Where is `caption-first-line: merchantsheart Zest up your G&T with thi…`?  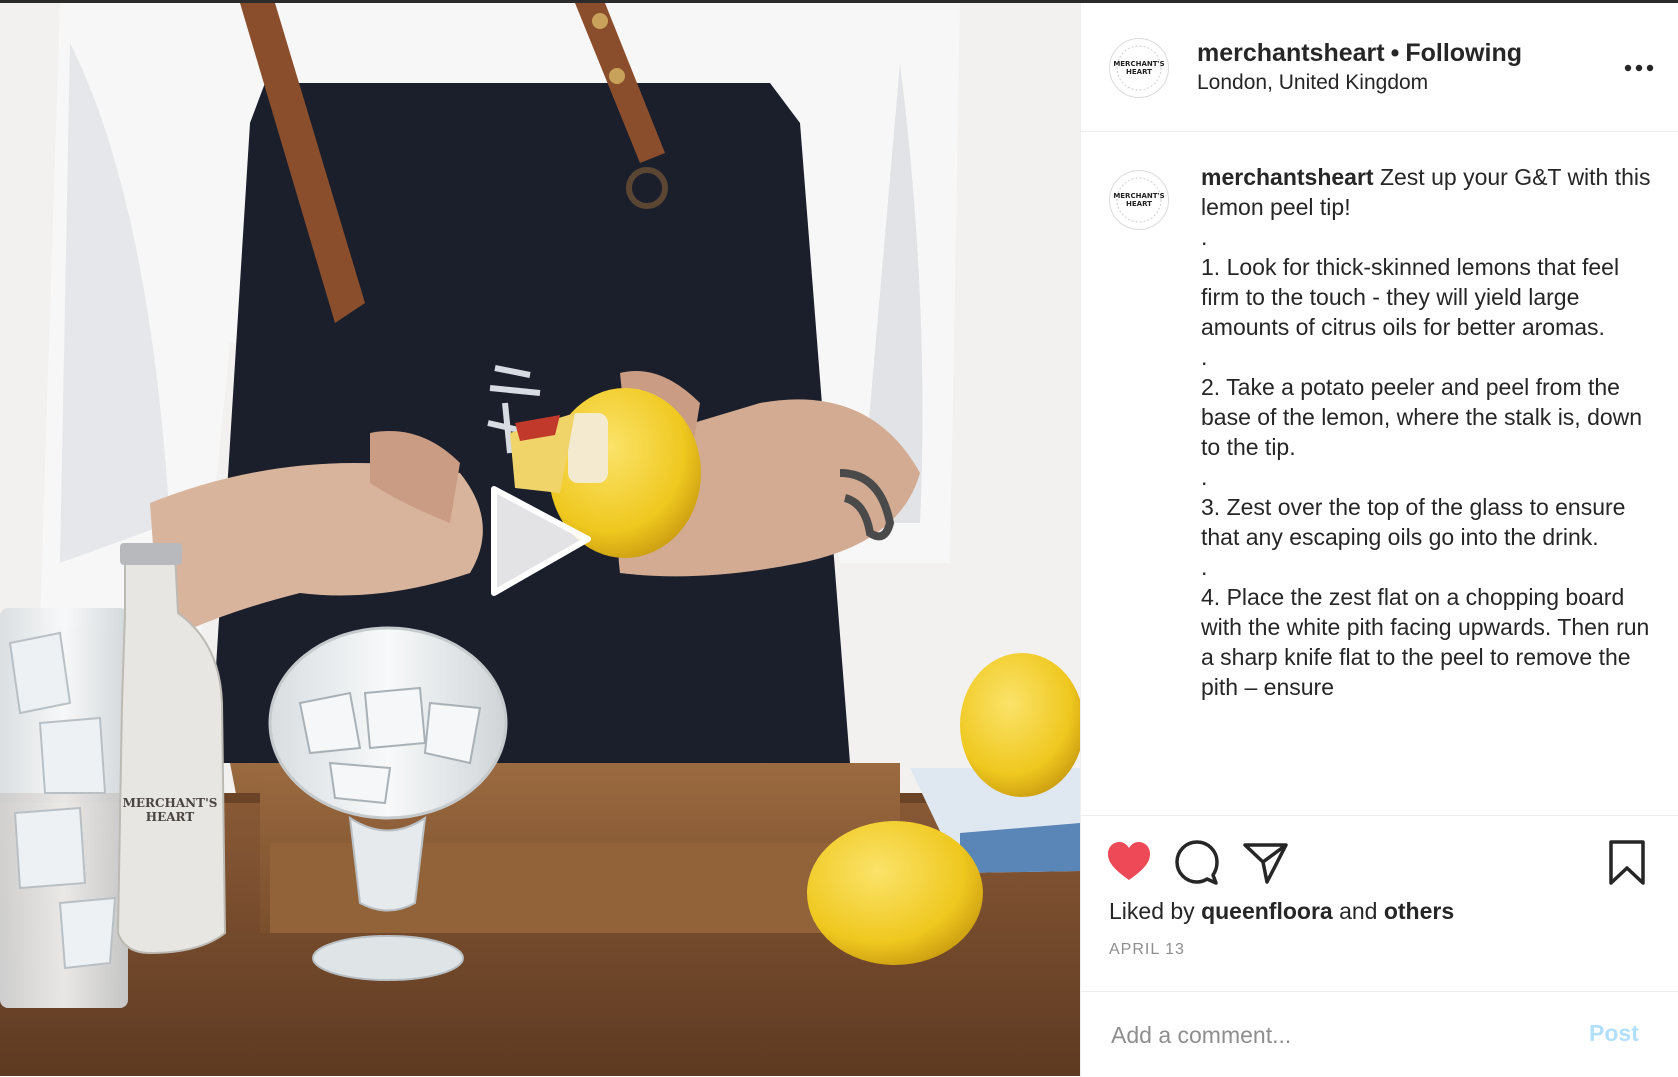
caption-first-line: merchantsheart Zest up your G&T with thi… is located at coordinates (1431, 192).